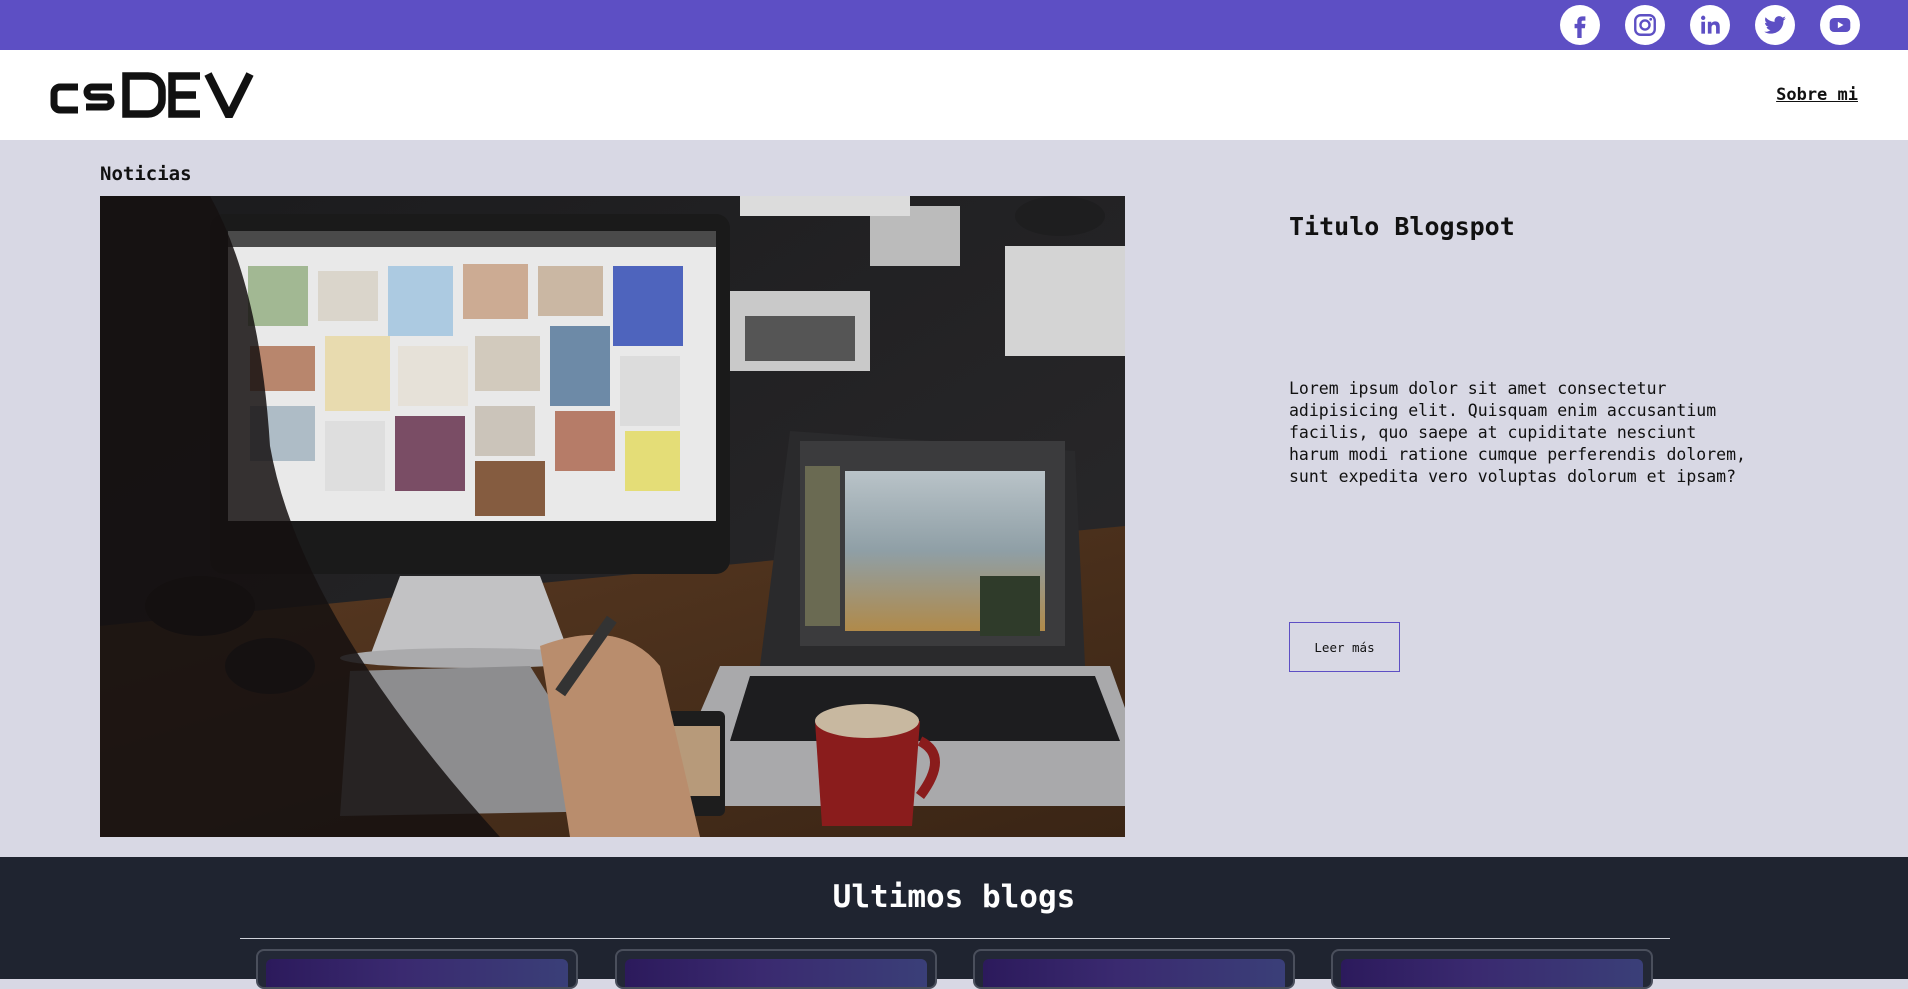 The image size is (1908, 989). I want to click on site-logo, so click(161, 95).